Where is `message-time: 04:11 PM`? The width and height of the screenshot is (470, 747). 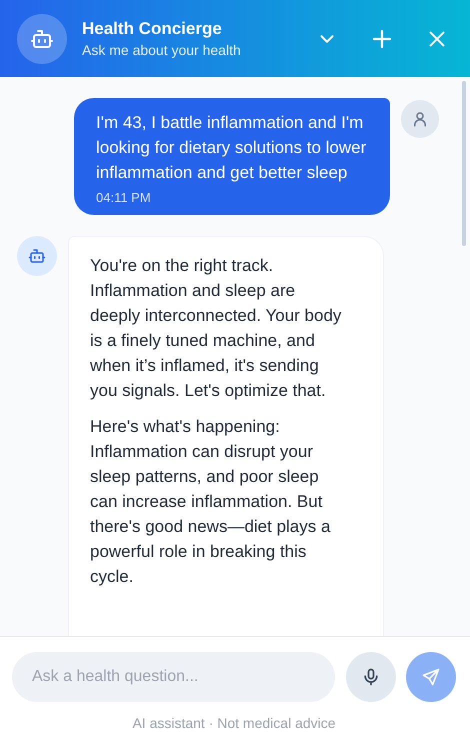
message-time: 04:11 PM is located at coordinates (124, 197).